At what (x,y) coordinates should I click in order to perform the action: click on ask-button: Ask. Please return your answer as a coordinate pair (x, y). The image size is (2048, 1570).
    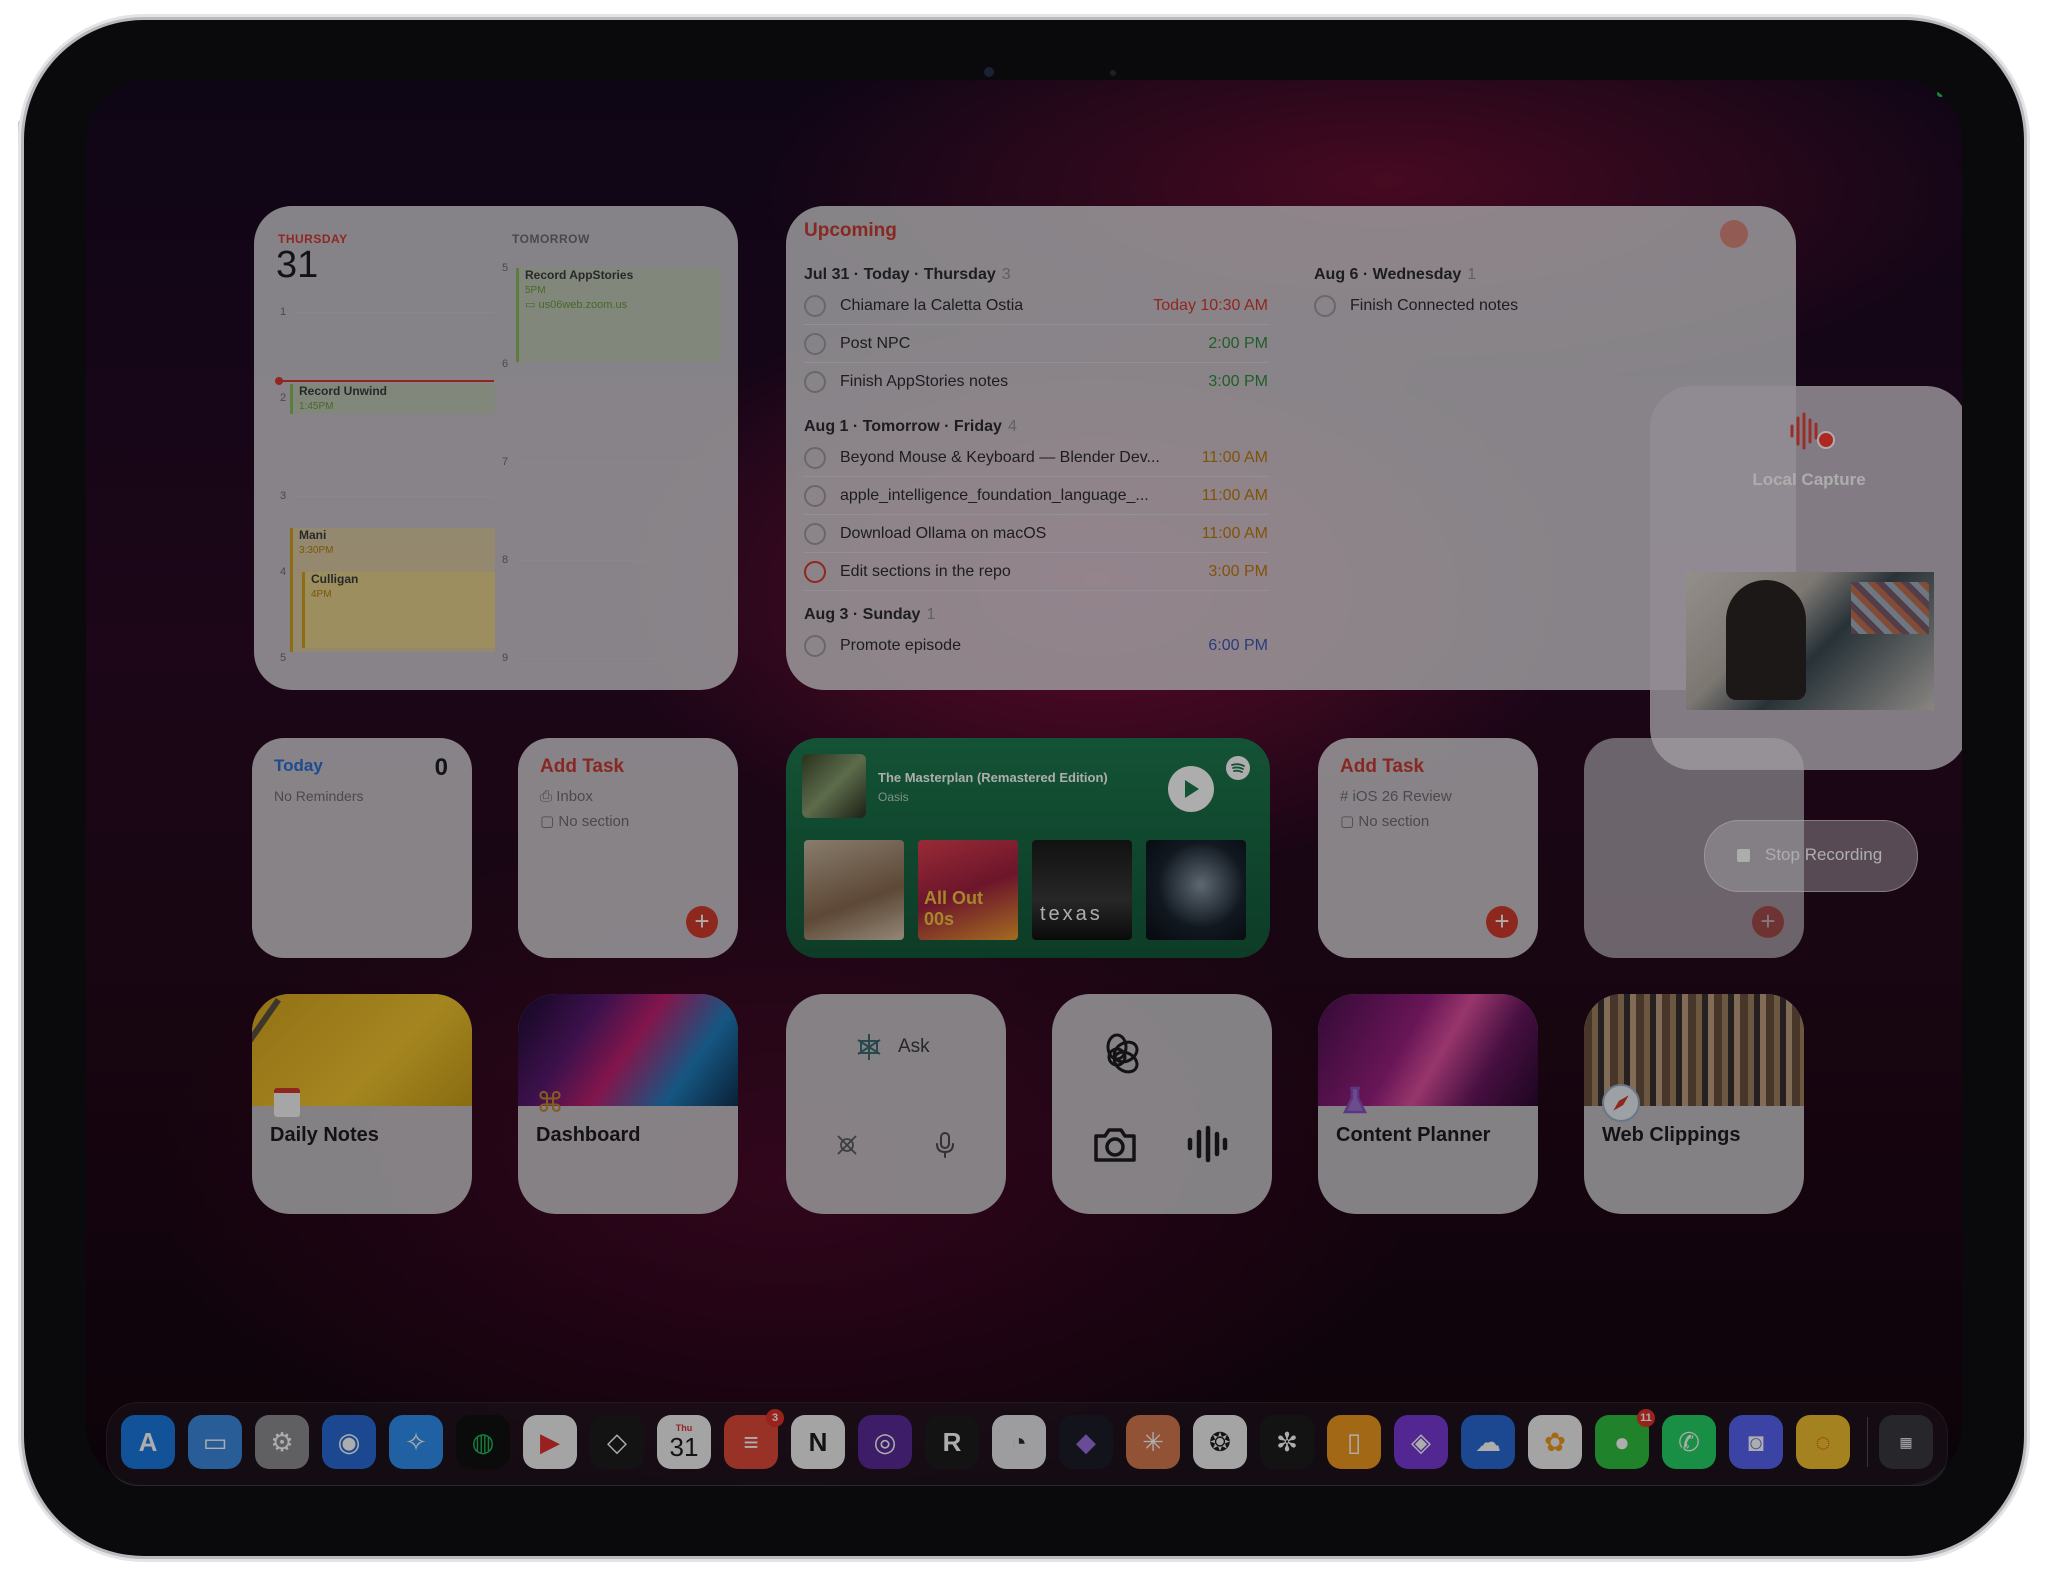
    Looking at the image, I should click on (899, 1047).